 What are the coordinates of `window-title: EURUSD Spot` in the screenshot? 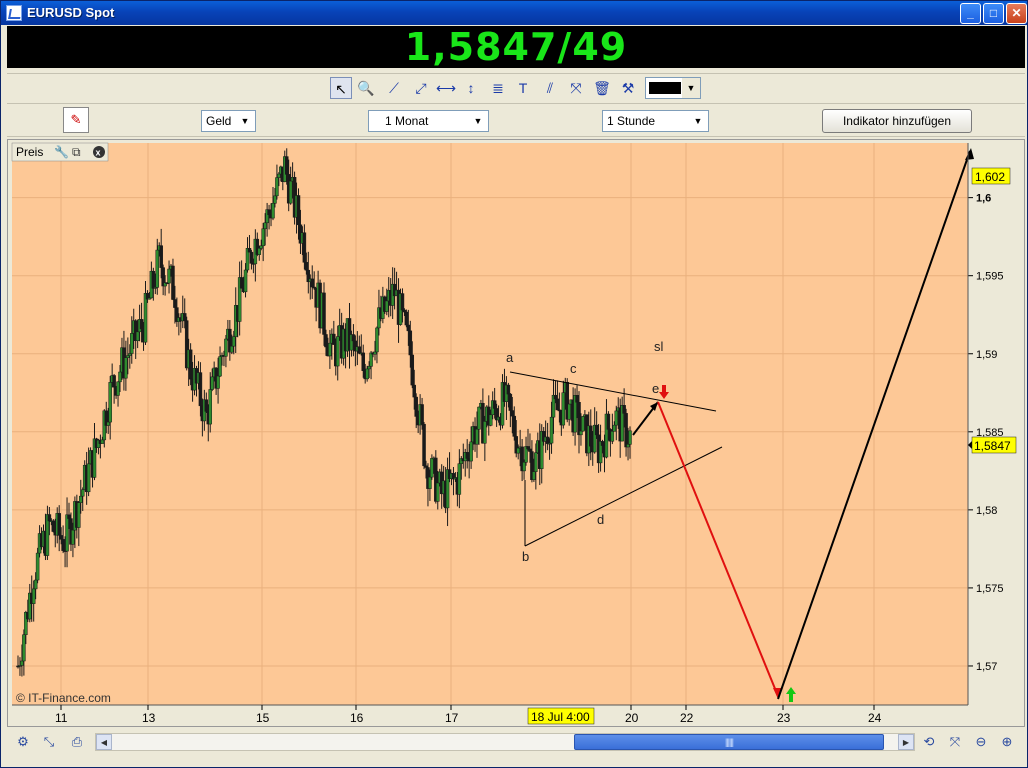 It's located at (71, 12).